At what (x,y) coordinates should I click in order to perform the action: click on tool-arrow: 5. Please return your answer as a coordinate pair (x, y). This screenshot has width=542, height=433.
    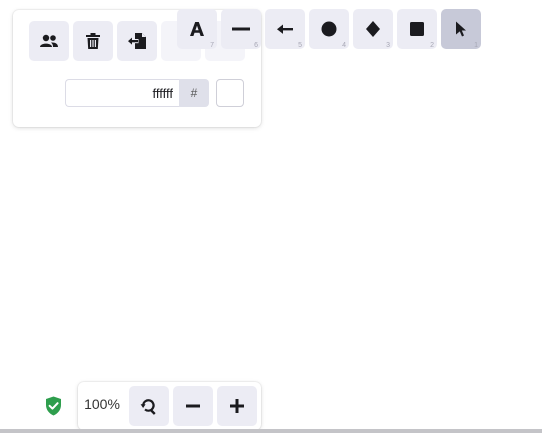
    Looking at the image, I should click on (285, 29).